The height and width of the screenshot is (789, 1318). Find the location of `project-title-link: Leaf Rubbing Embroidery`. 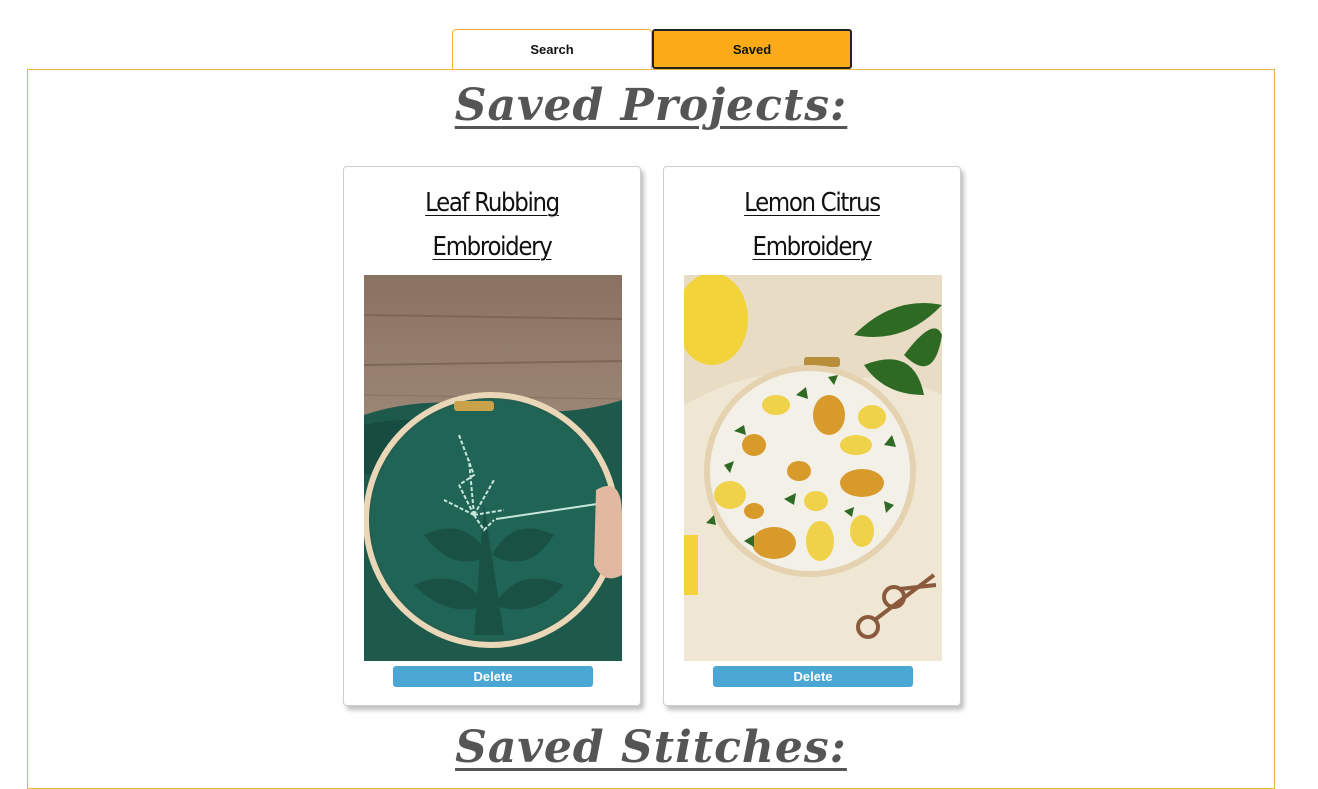

project-title-link: Leaf Rubbing Embroidery is located at coordinates (492, 225).